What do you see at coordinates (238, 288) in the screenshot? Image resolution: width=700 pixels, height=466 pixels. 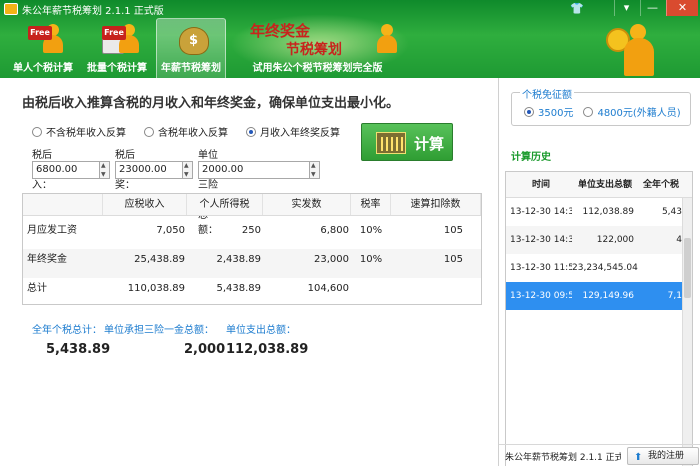 I see `table-cell: 5,438.89` at bounding box center [238, 288].